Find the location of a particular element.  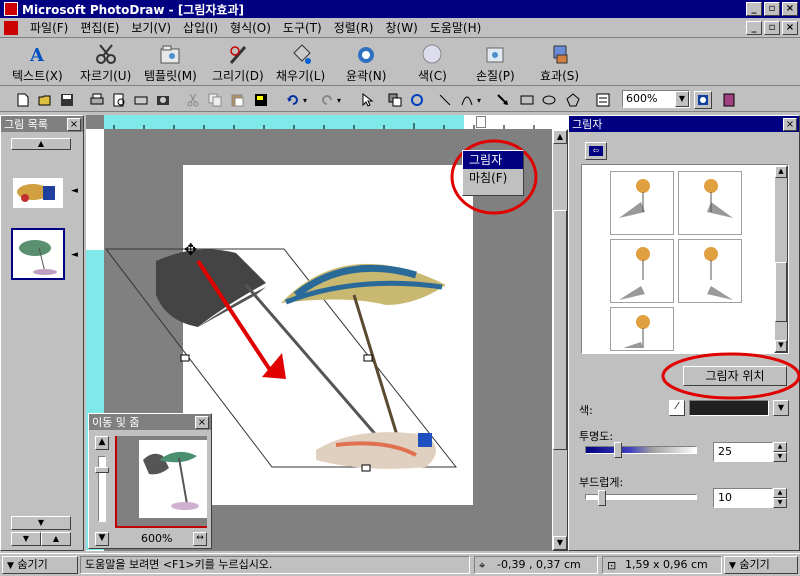

format-painter-icon is located at coordinates (261, 100).